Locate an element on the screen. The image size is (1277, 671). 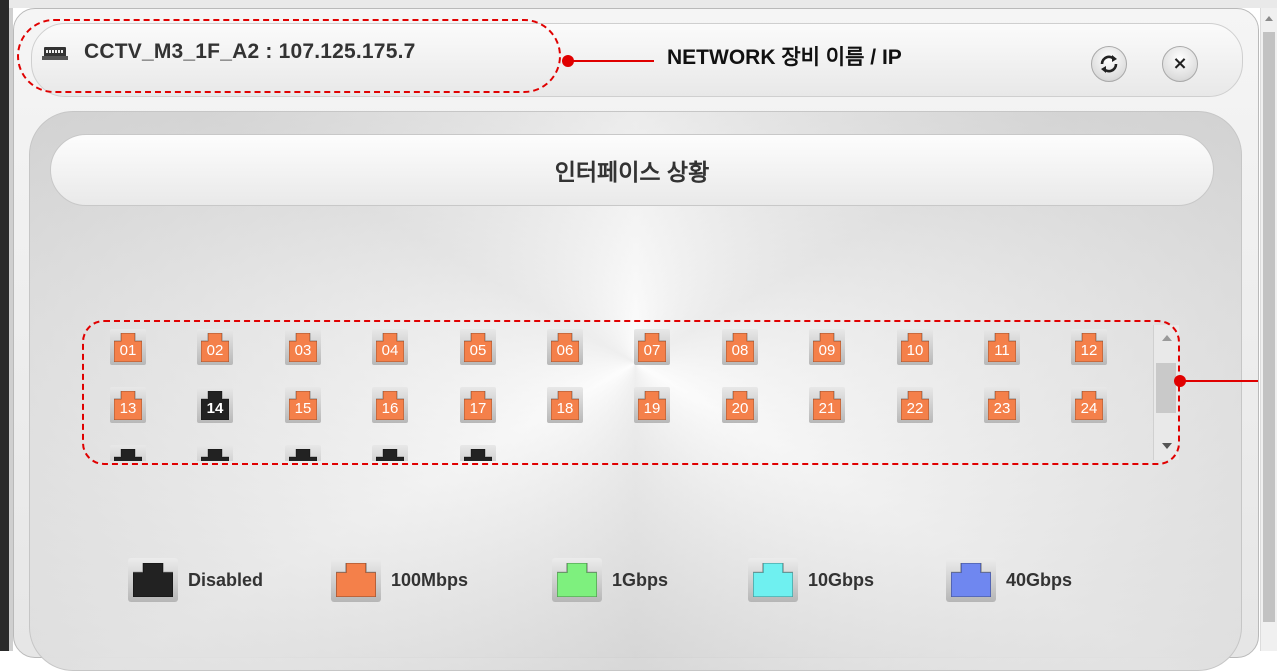
port-04: 04 is located at coordinates (390, 347).